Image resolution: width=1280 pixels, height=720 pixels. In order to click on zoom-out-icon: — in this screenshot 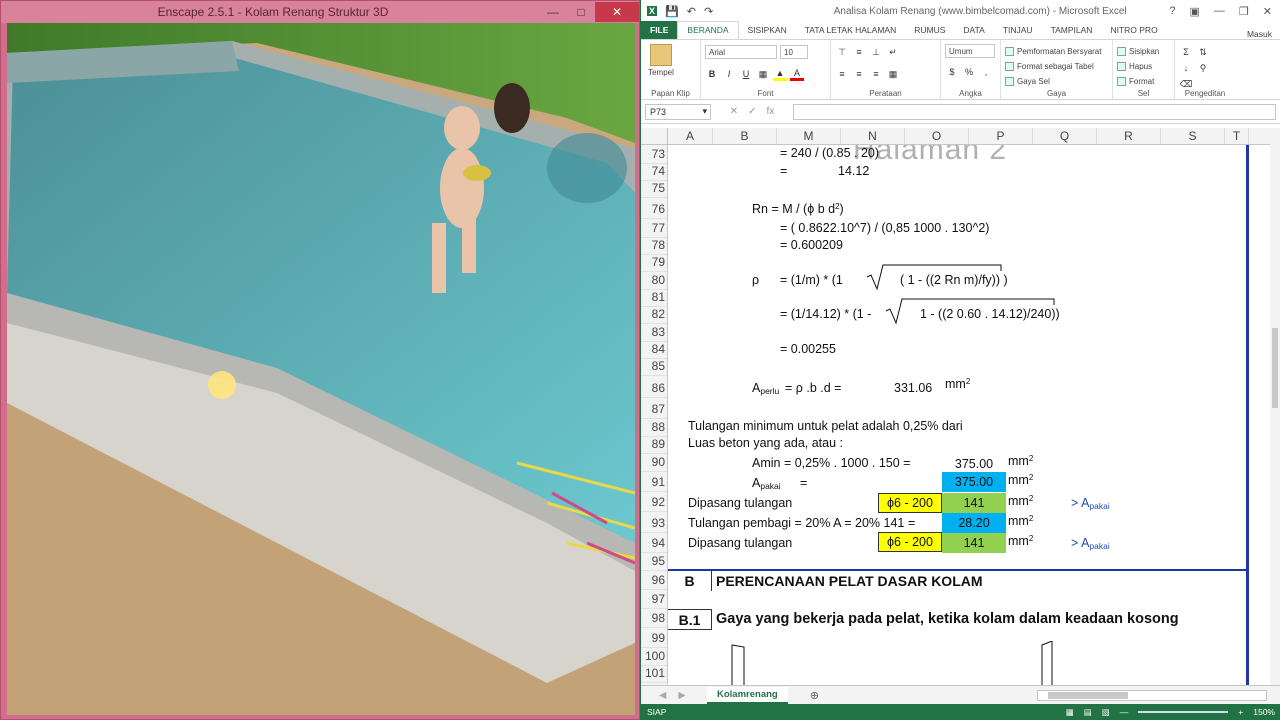, I will do `click(1124, 712)`.